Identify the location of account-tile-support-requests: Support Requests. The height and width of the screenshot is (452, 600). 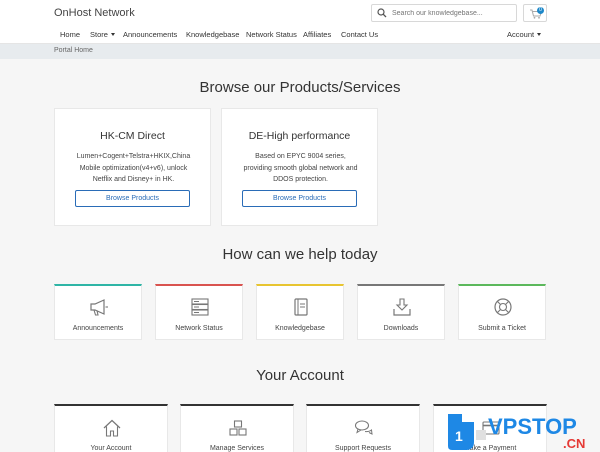
(363, 428).